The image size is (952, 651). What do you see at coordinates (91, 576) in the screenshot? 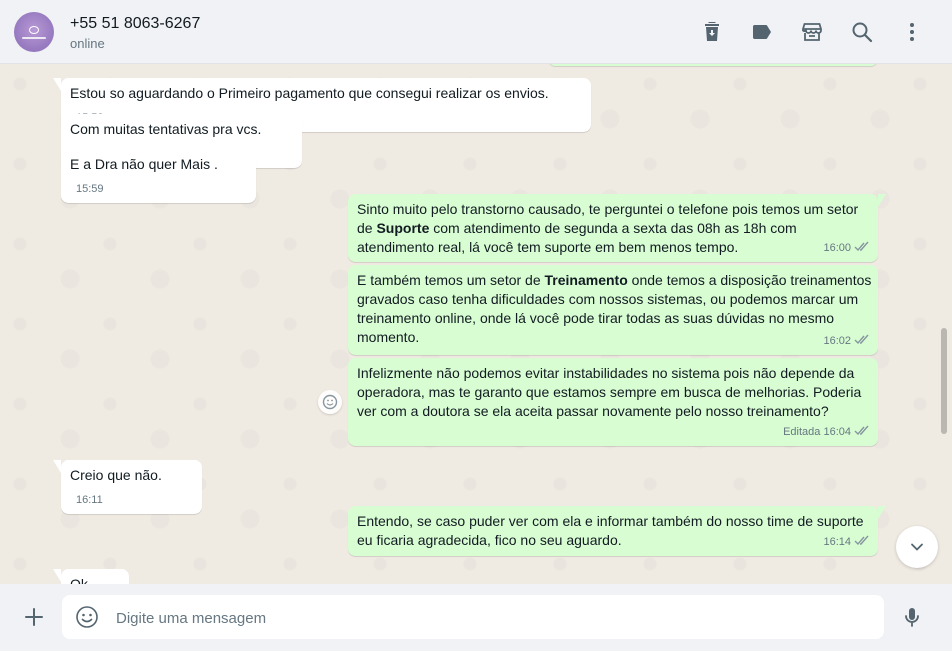
I see `message-incoming: Ok` at bounding box center [91, 576].